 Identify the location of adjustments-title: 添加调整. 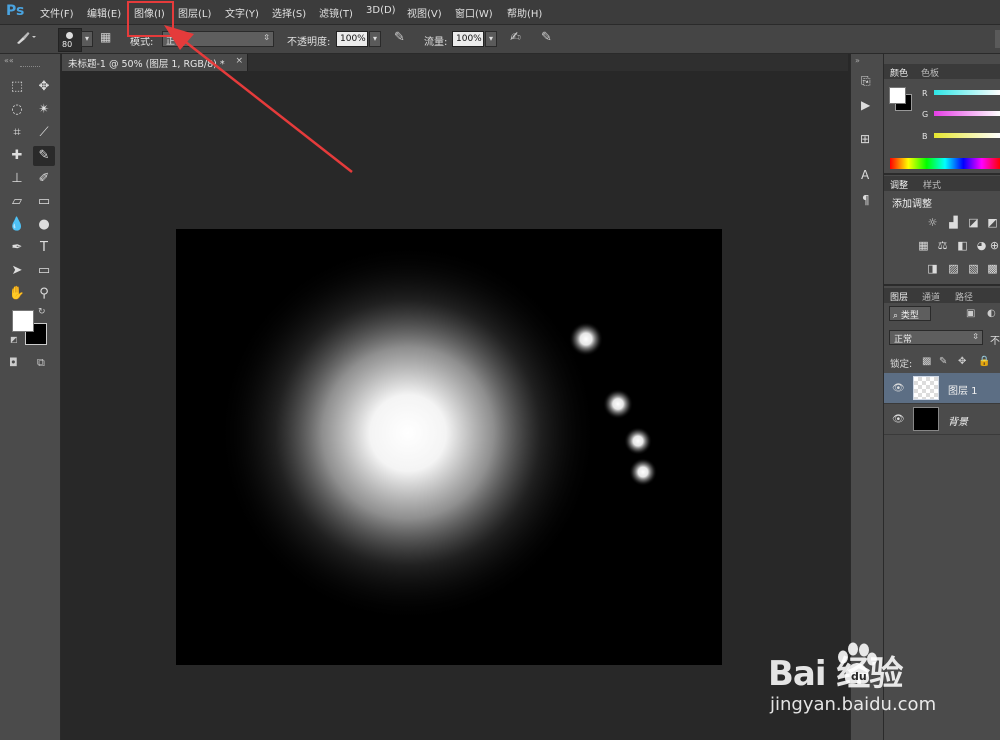
(912, 204).